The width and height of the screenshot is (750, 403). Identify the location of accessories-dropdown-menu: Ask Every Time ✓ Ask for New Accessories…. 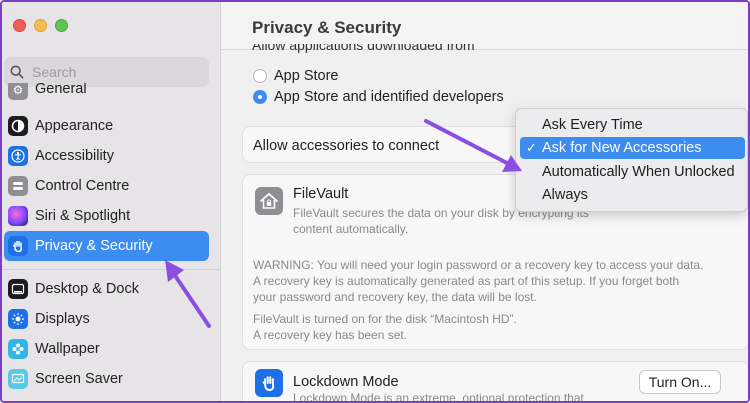
(631, 160).